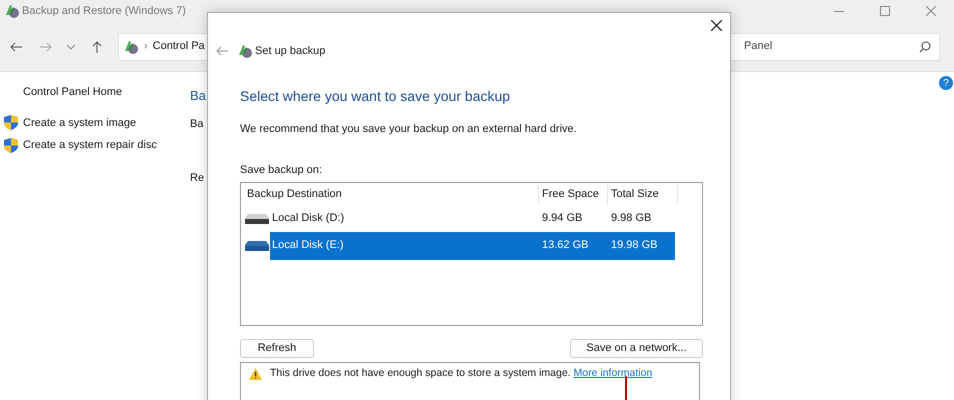  Describe the element at coordinates (198, 178) in the screenshot. I see `section-text: Re` at that location.